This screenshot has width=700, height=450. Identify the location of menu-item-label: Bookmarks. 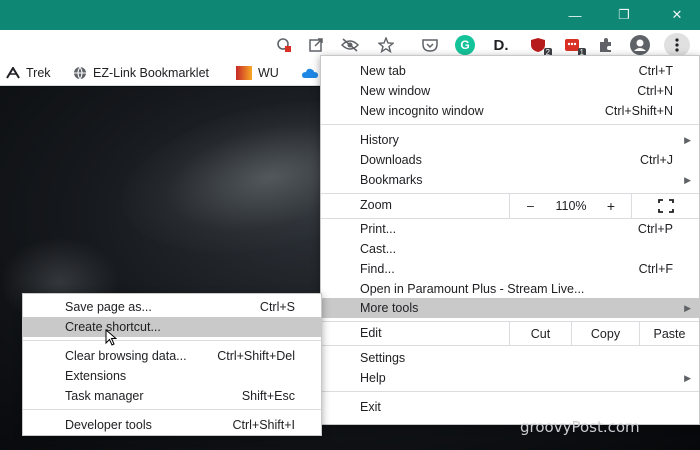
(391, 180).